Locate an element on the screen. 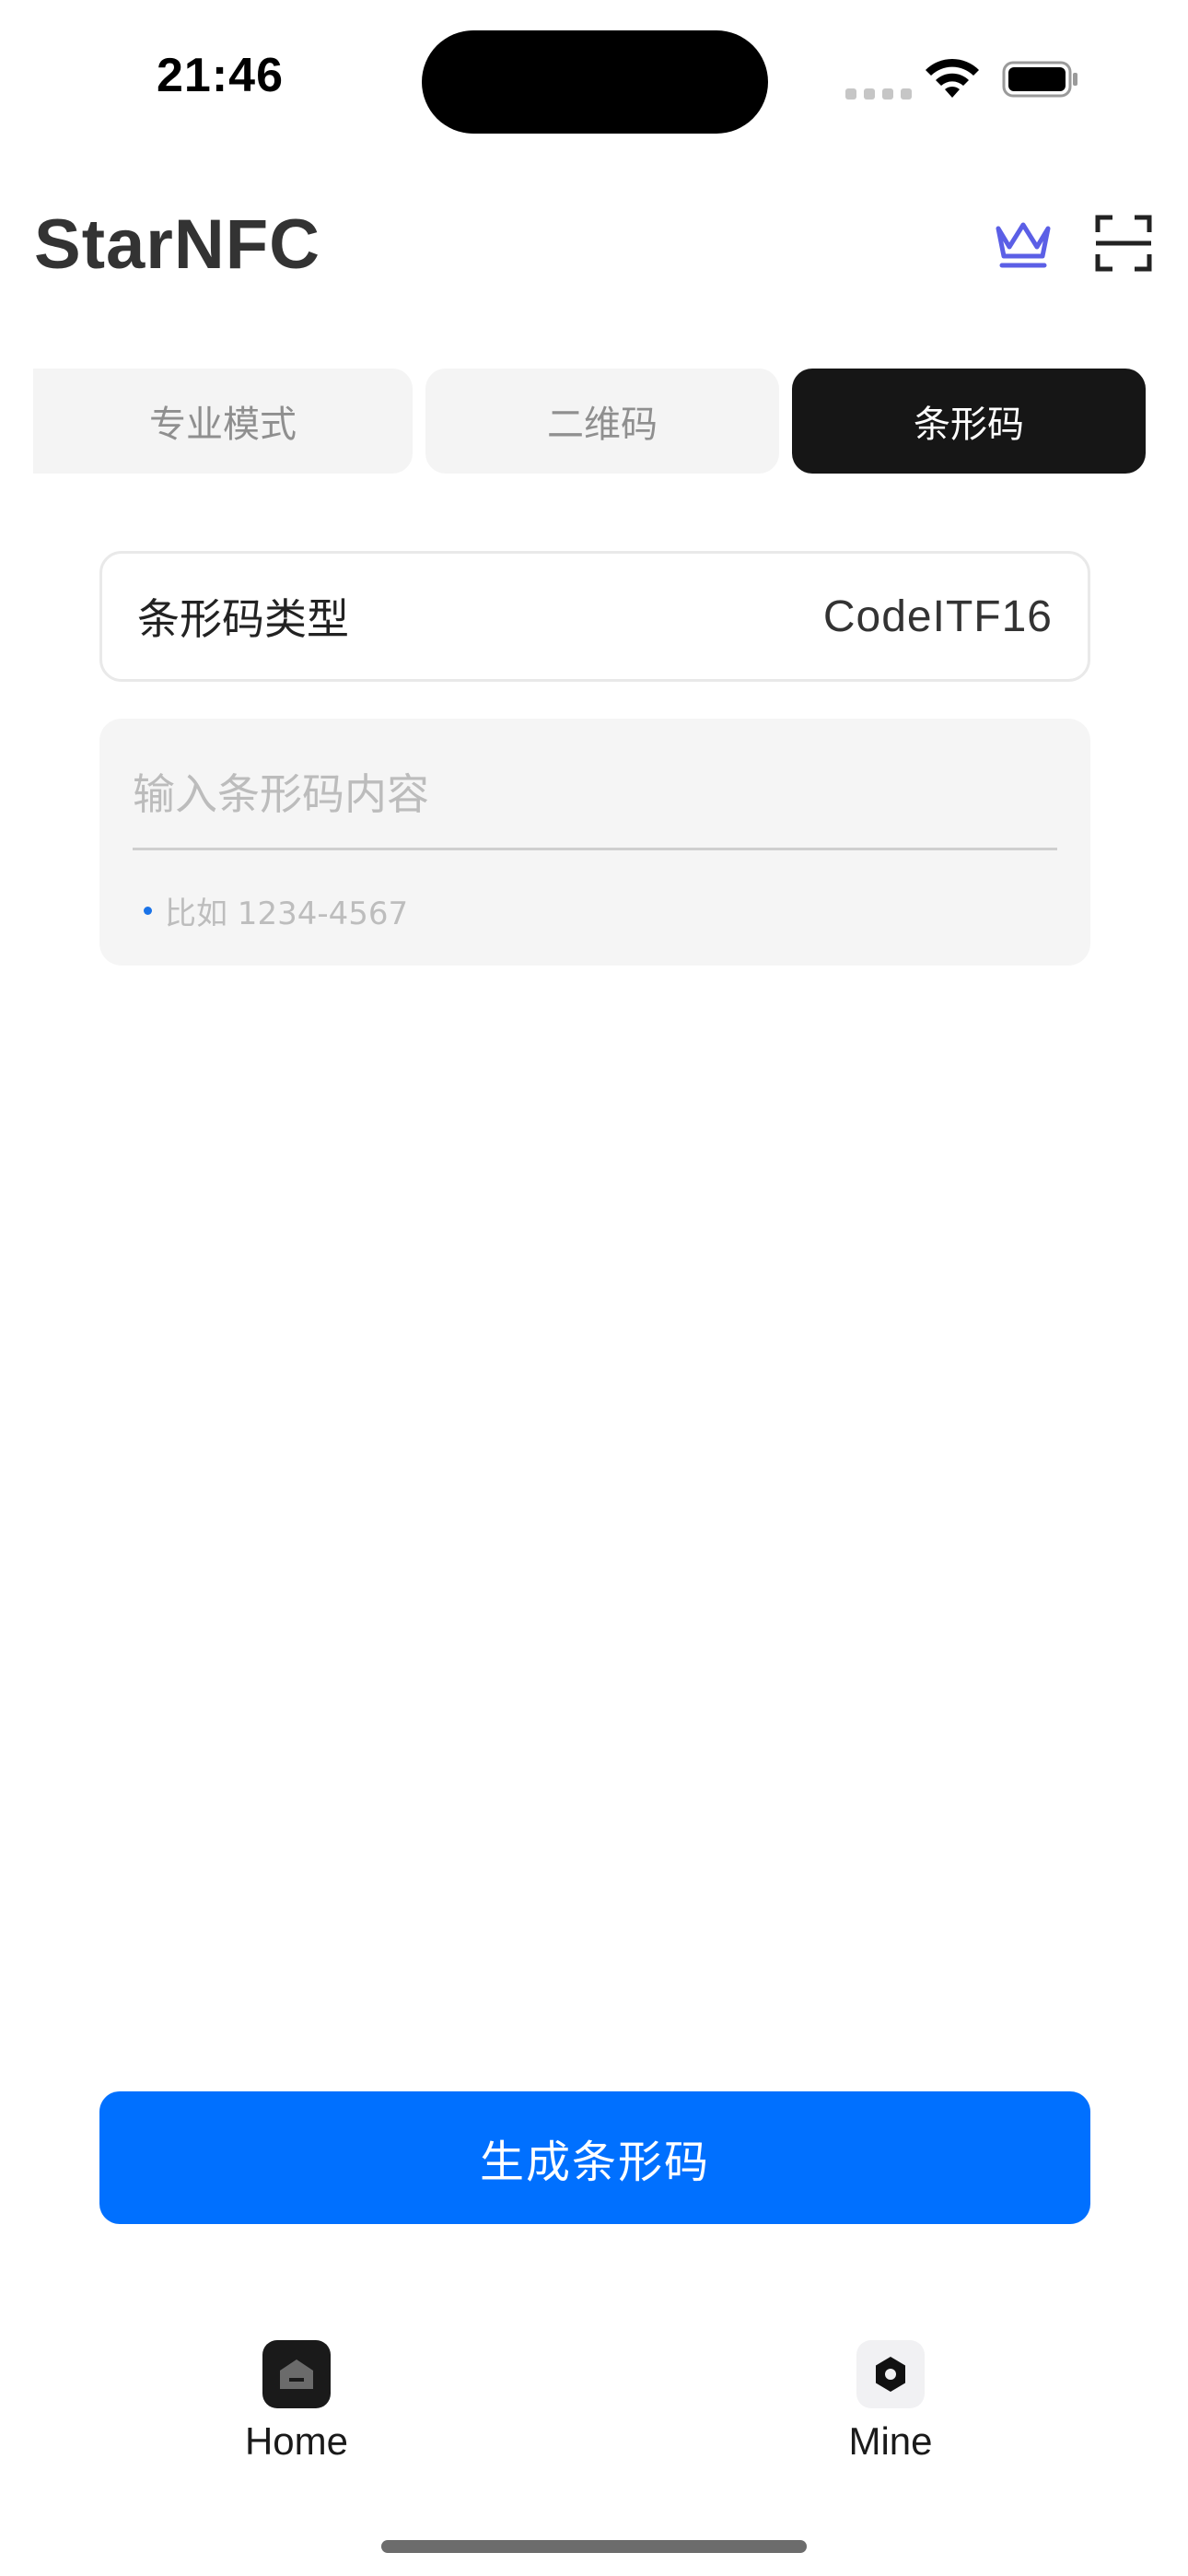 The width and height of the screenshot is (1188, 2576). app-title: StarNFC is located at coordinates (177, 245).